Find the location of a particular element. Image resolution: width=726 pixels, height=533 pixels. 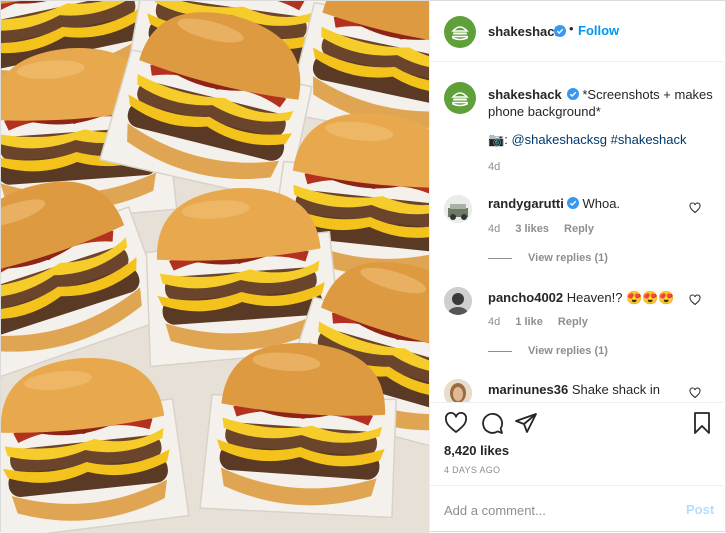

paper-plane-icon is located at coordinates (526, 423).